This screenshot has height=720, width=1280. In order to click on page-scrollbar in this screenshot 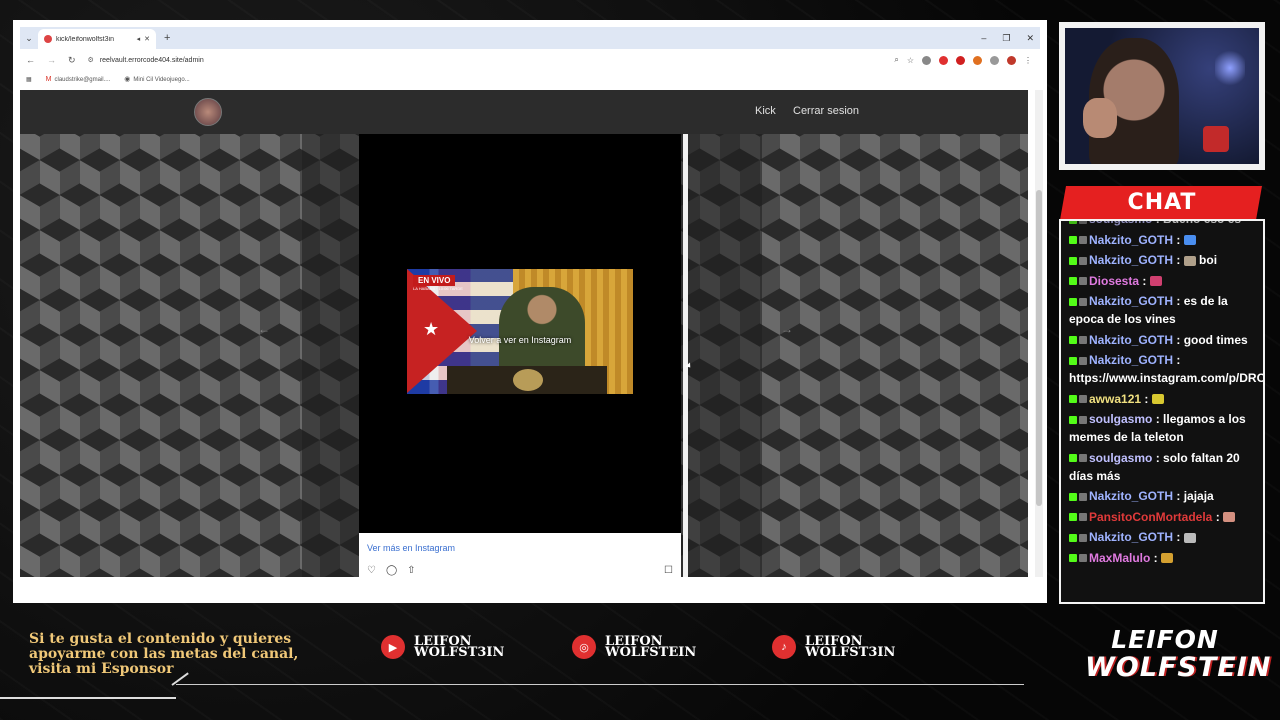, I will do `click(1039, 333)`.